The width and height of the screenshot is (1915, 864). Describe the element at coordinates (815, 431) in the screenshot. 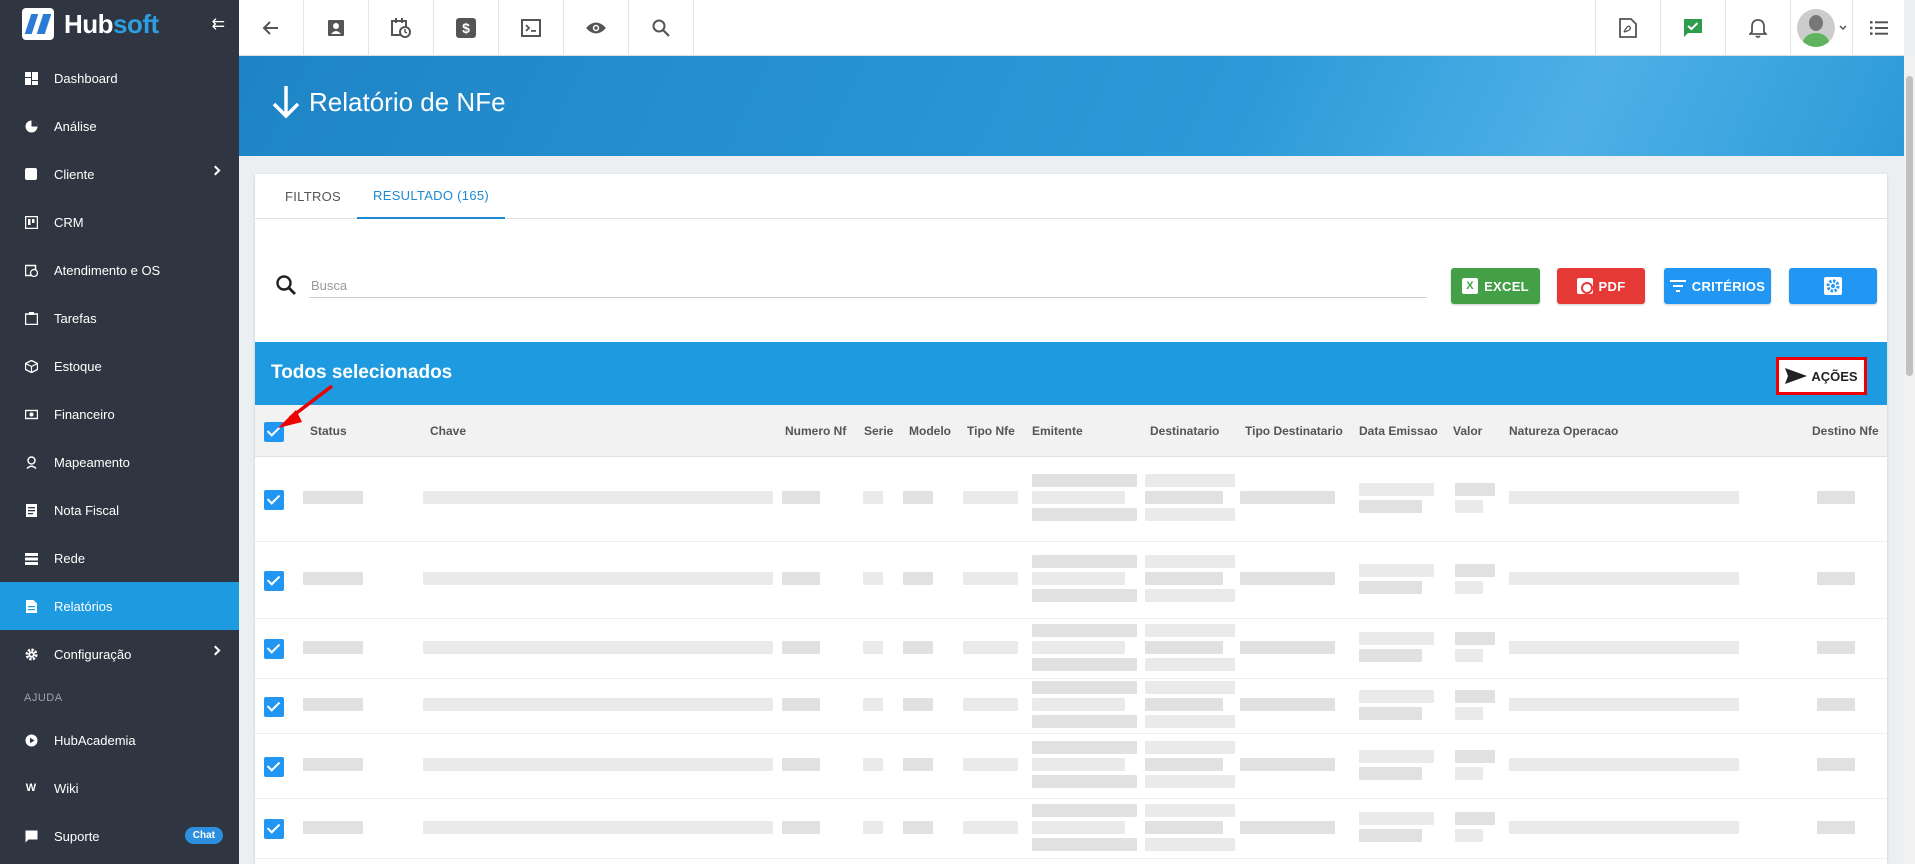

I see `column-numero-nf: Numero Nf` at that location.